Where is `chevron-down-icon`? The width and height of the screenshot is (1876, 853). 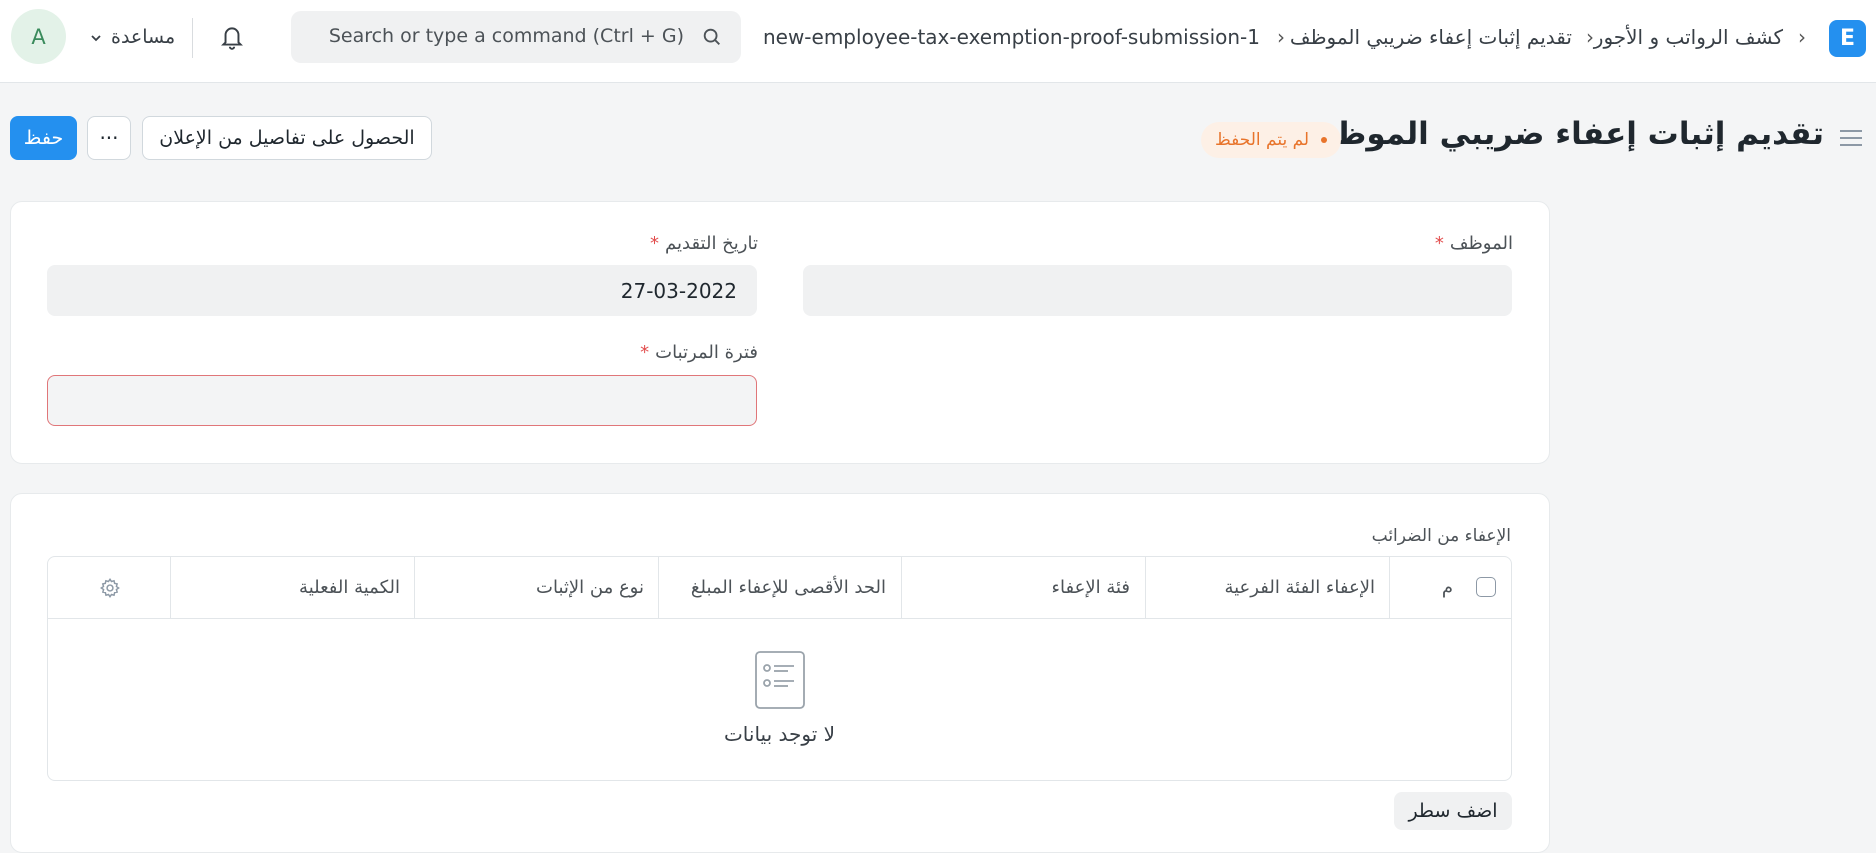
chevron-down-icon is located at coordinates (96, 38).